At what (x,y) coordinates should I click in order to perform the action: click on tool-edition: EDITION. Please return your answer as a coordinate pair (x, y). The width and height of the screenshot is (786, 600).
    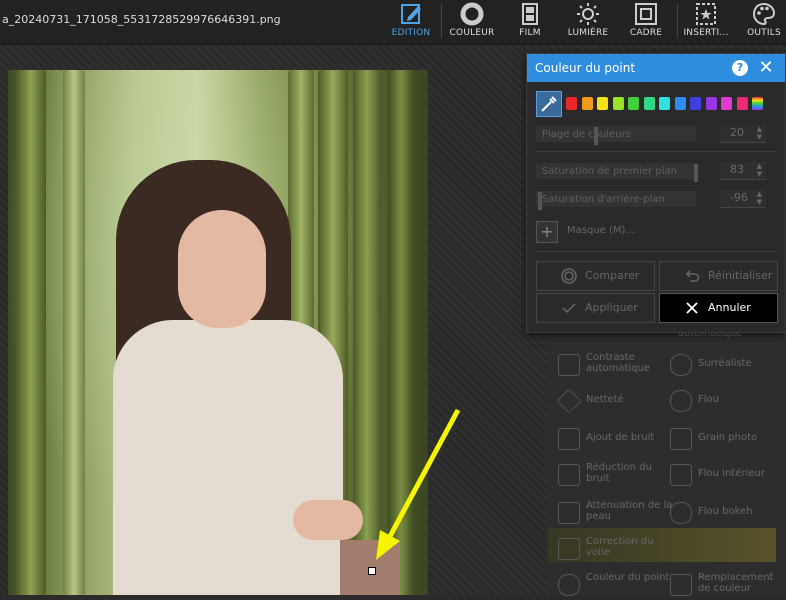
    Looking at the image, I should click on (411, 22).